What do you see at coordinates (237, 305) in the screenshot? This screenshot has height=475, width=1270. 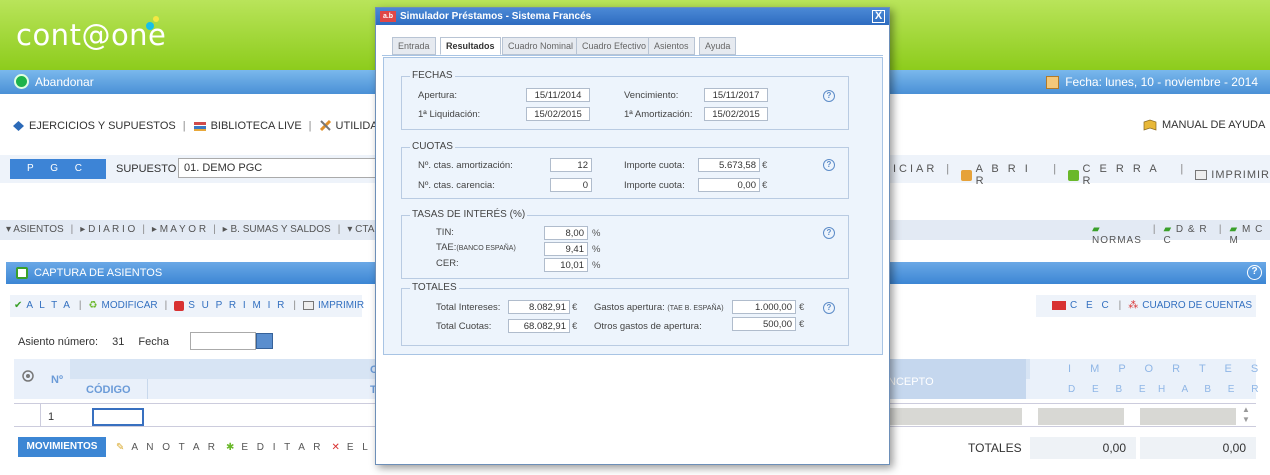 I see `suprimir-label: S U P R I M I R` at bounding box center [237, 305].